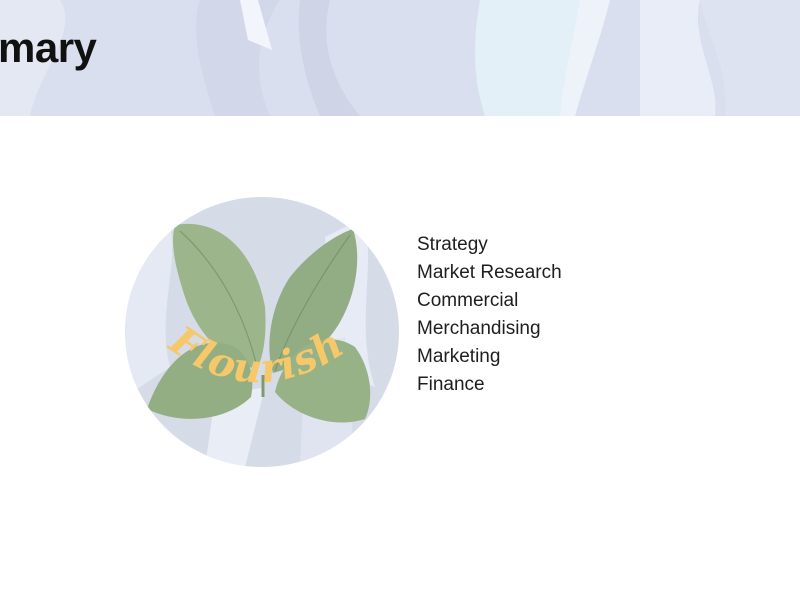  What do you see at coordinates (459, 356) in the screenshot?
I see `list-item: Marketing` at bounding box center [459, 356].